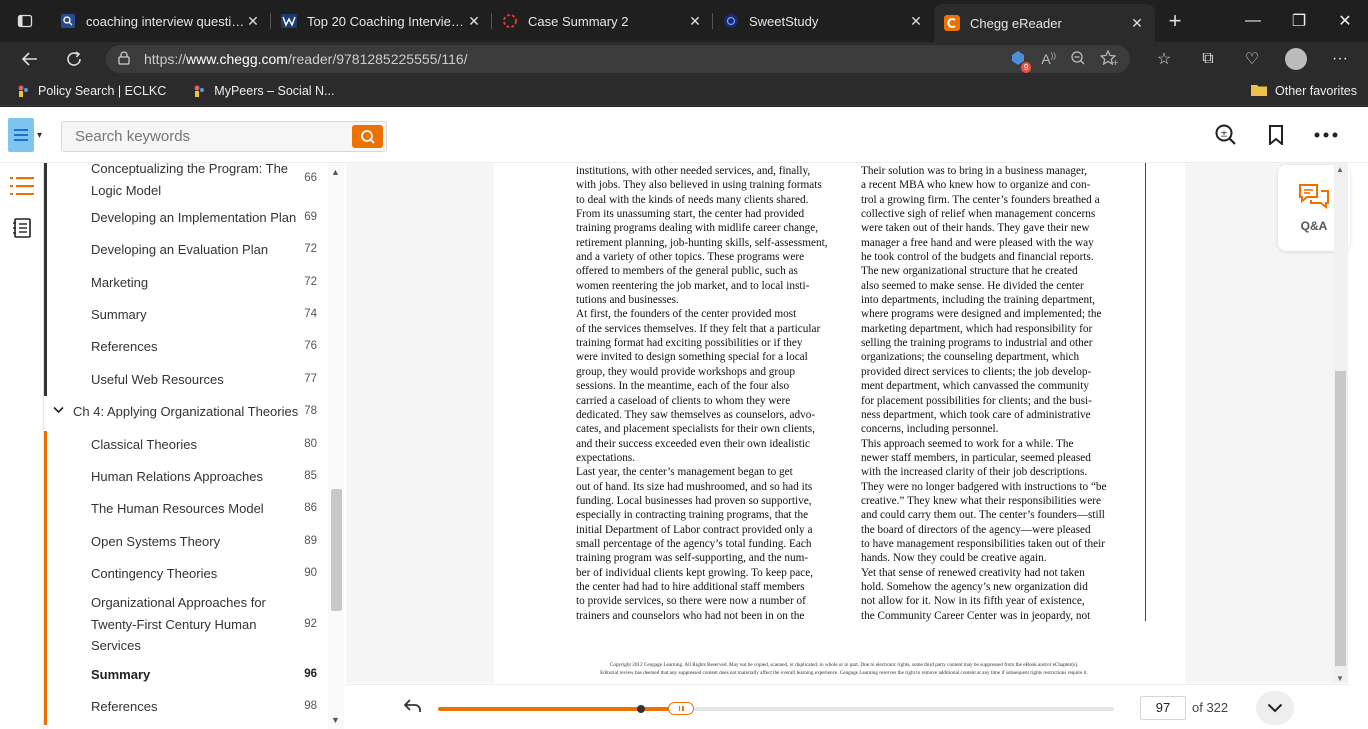  What do you see at coordinates (1326, 135) in the screenshot?
I see `more-options-icon` at bounding box center [1326, 135].